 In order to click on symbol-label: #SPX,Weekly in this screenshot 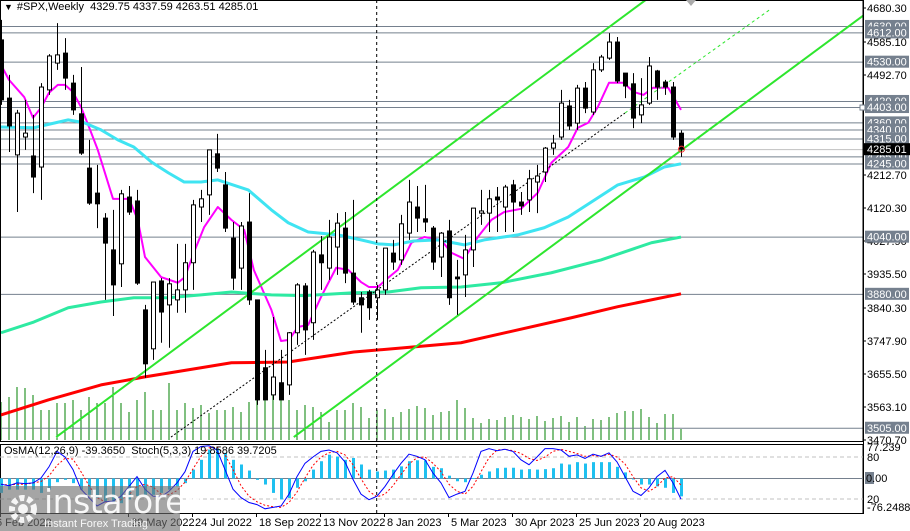, I will do `click(50, 7)`.